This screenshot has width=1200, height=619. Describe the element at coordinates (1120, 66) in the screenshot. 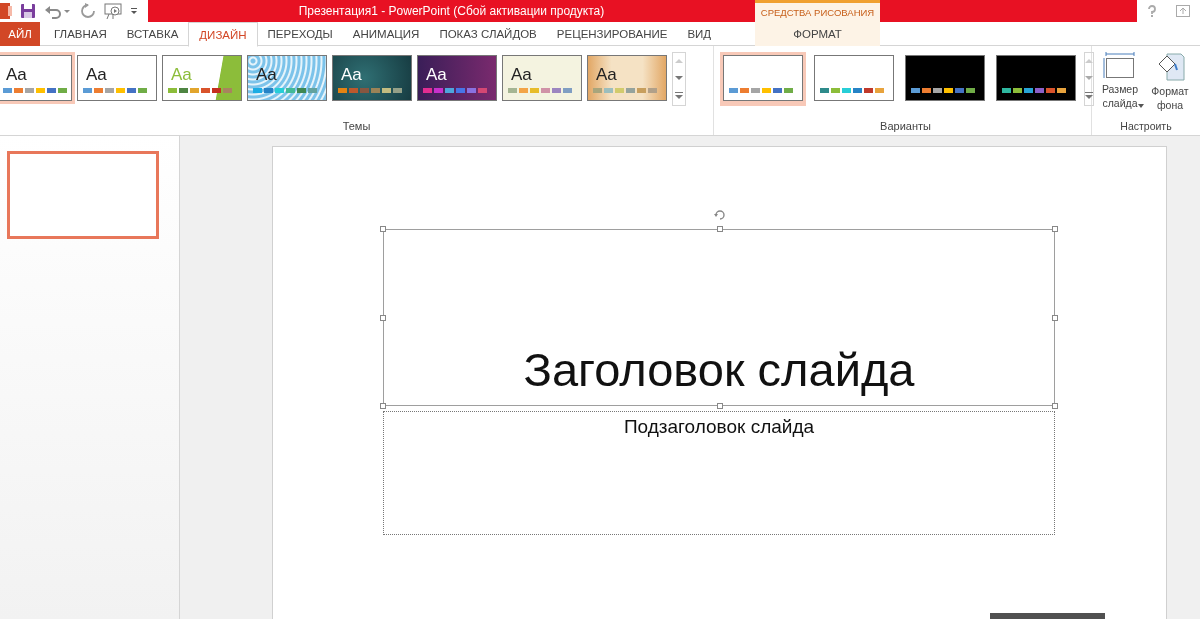

I see `slide-size-icon` at that location.